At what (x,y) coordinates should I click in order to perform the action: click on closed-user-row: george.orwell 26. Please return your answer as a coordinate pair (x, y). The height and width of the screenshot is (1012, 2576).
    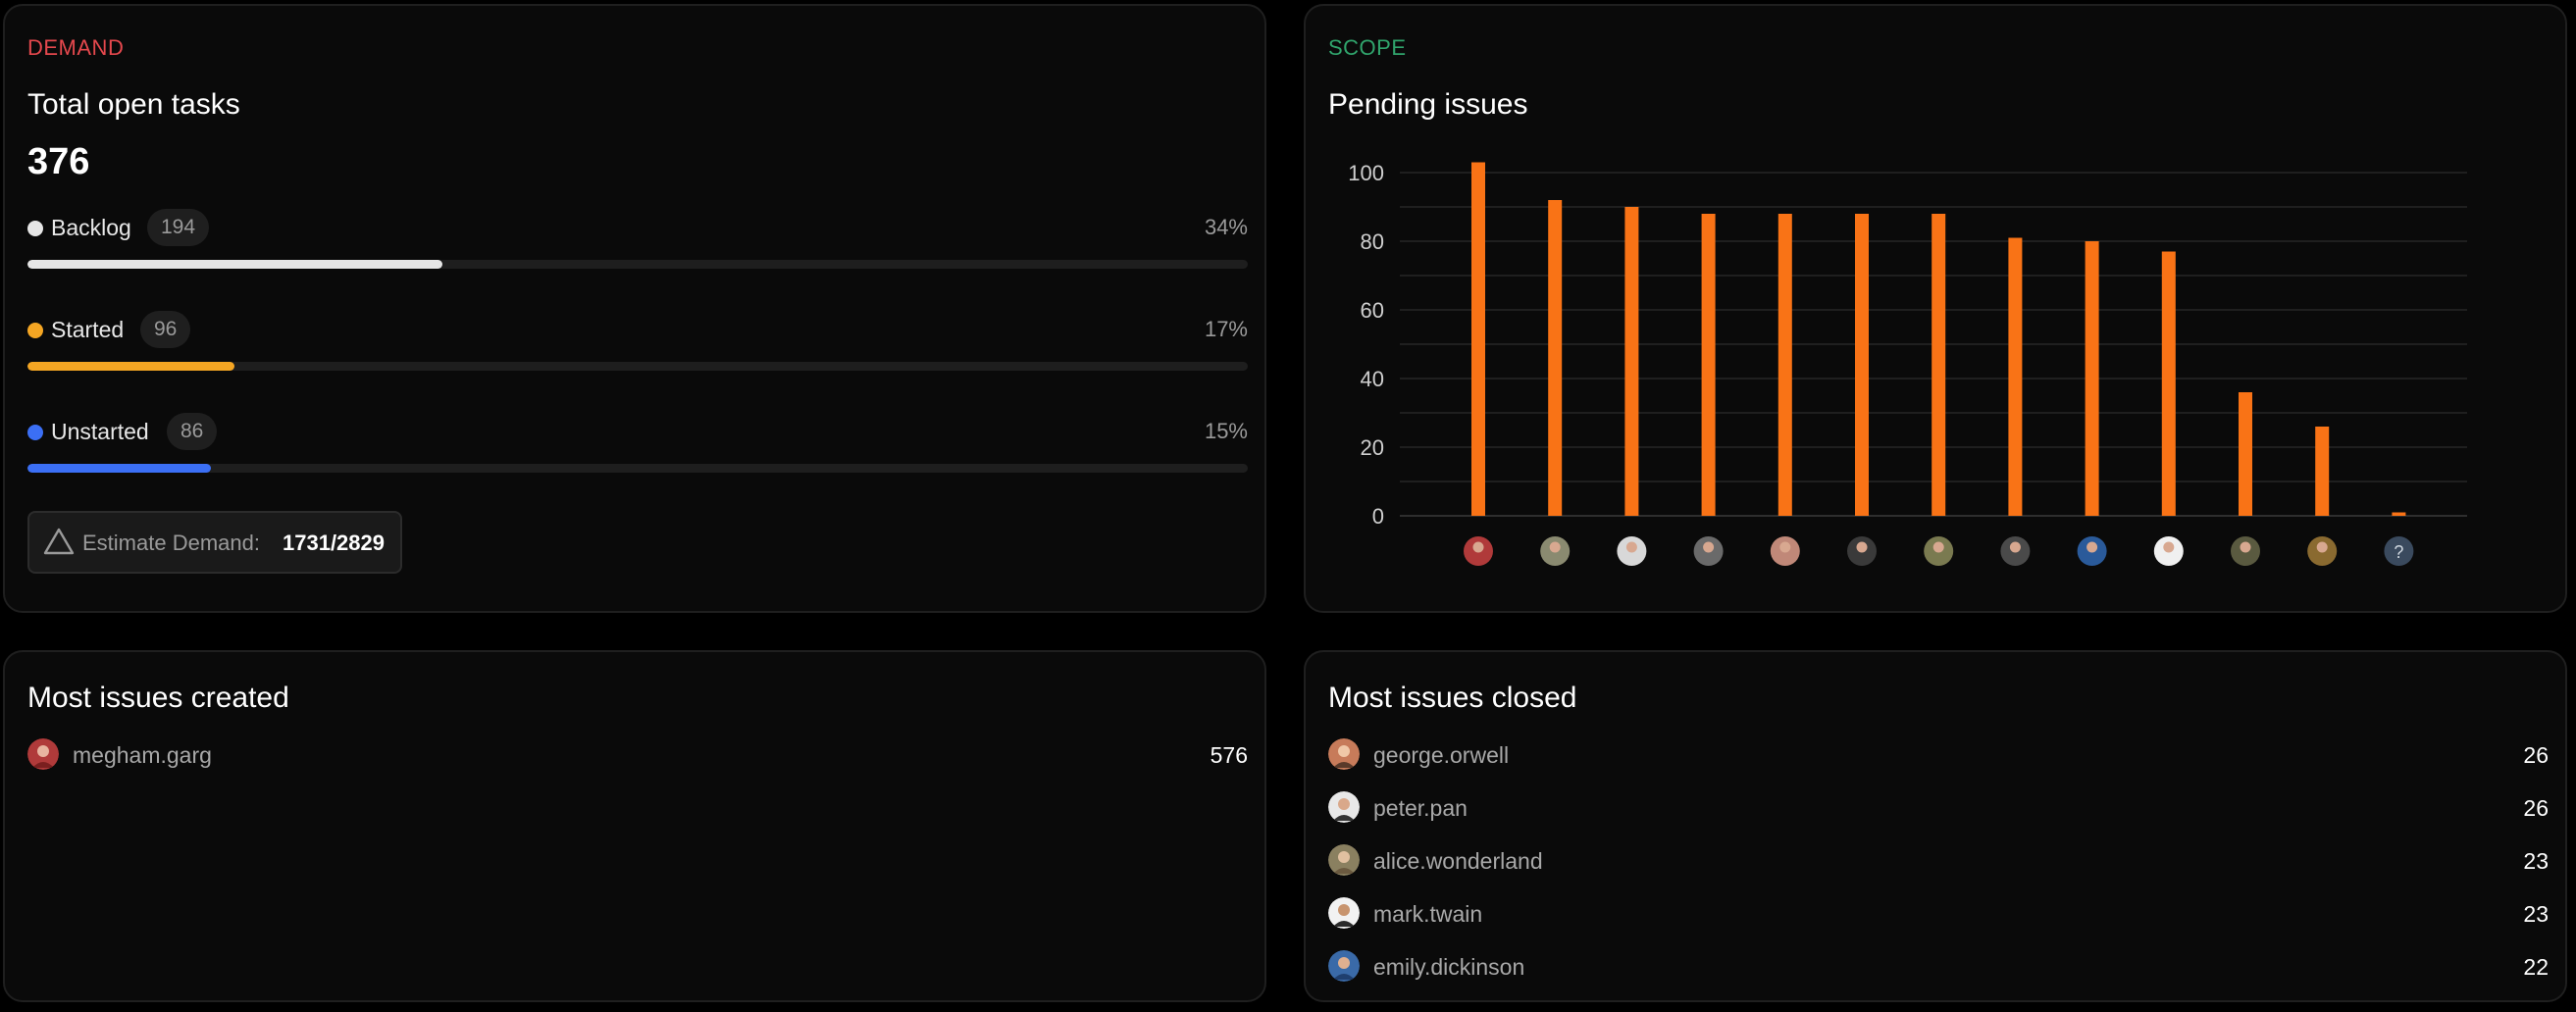
    Looking at the image, I should click on (1938, 758).